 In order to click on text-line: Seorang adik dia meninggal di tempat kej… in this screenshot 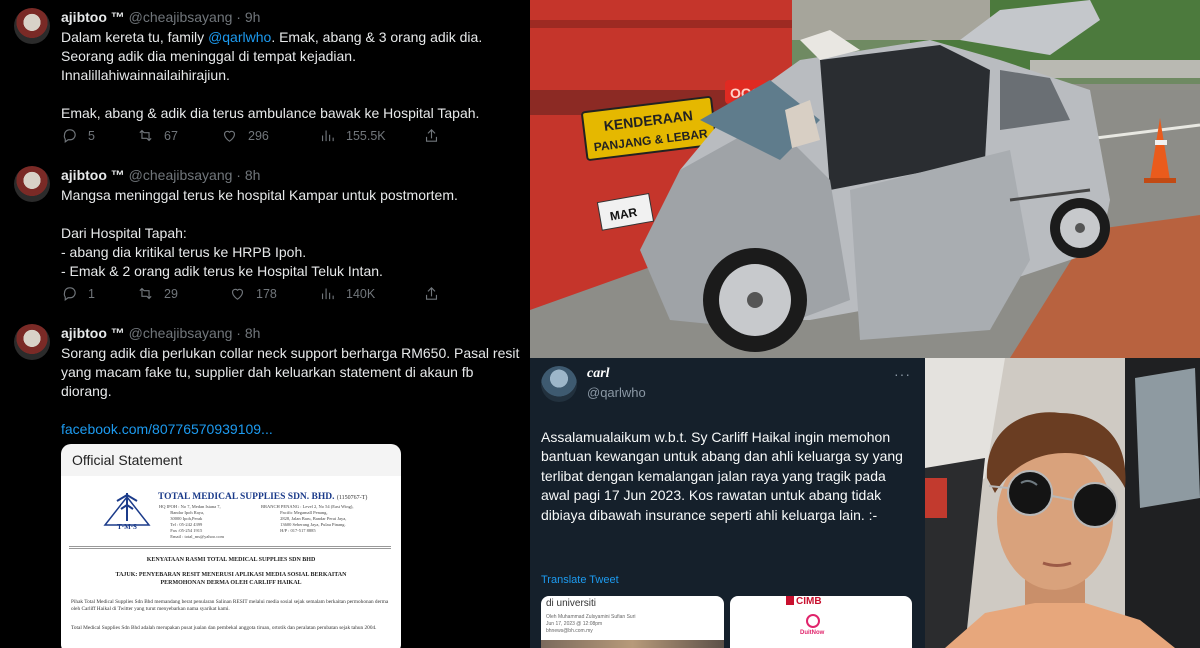, I will do `click(208, 56)`.